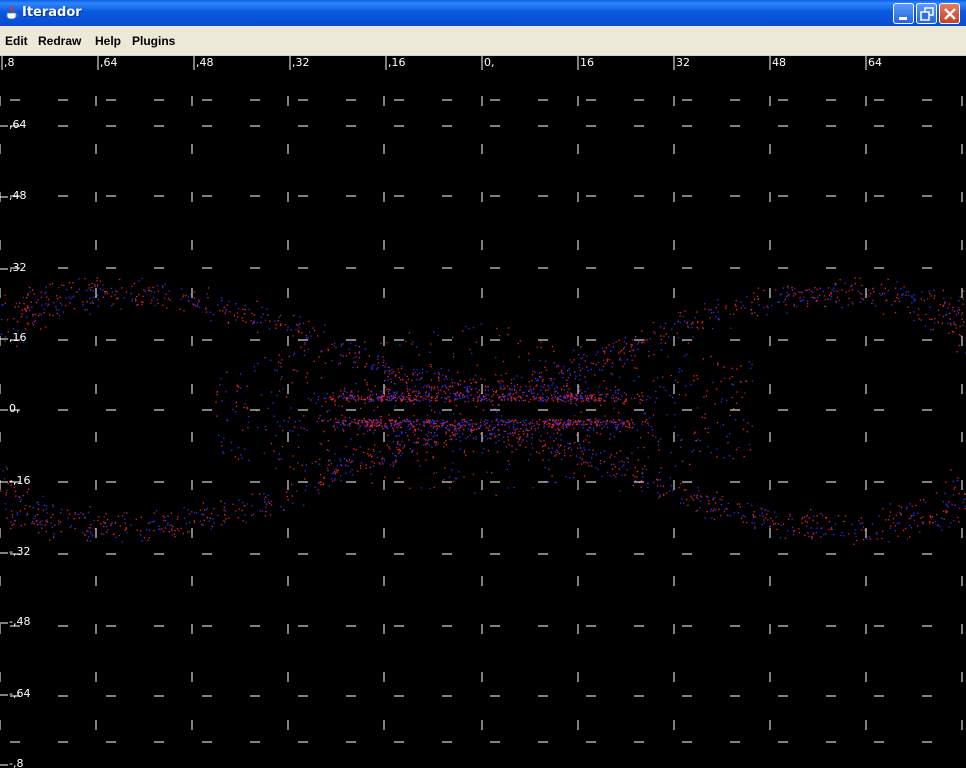  What do you see at coordinates (59, 41) in the screenshot?
I see `menu-redraw: Redraw` at bounding box center [59, 41].